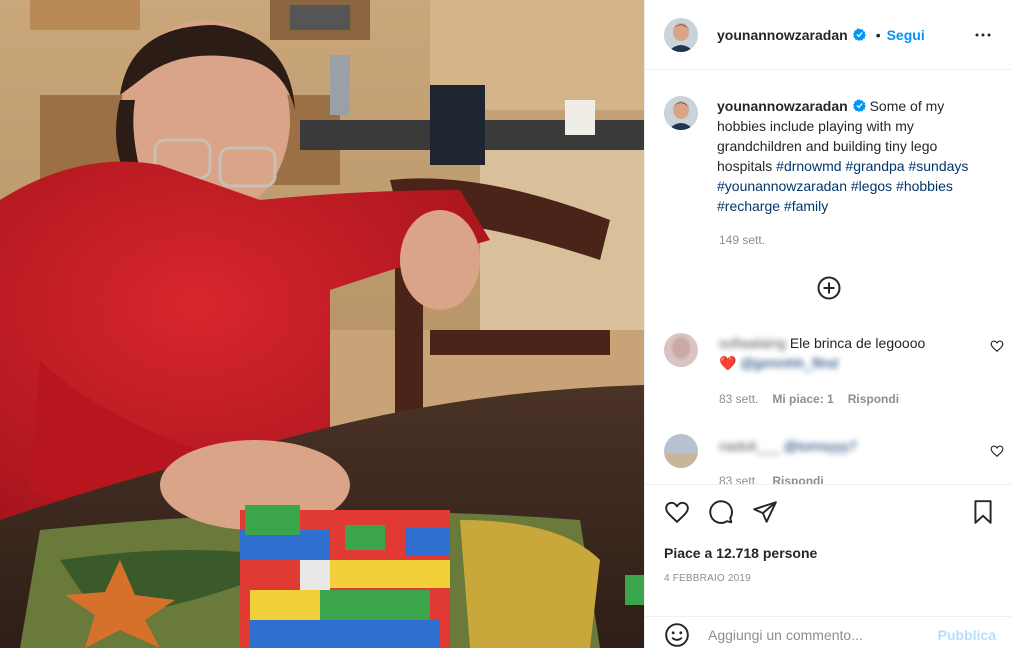  Describe the element at coordinates (749, 446) in the screenshot. I see `commenter-username: nadoli___` at that location.